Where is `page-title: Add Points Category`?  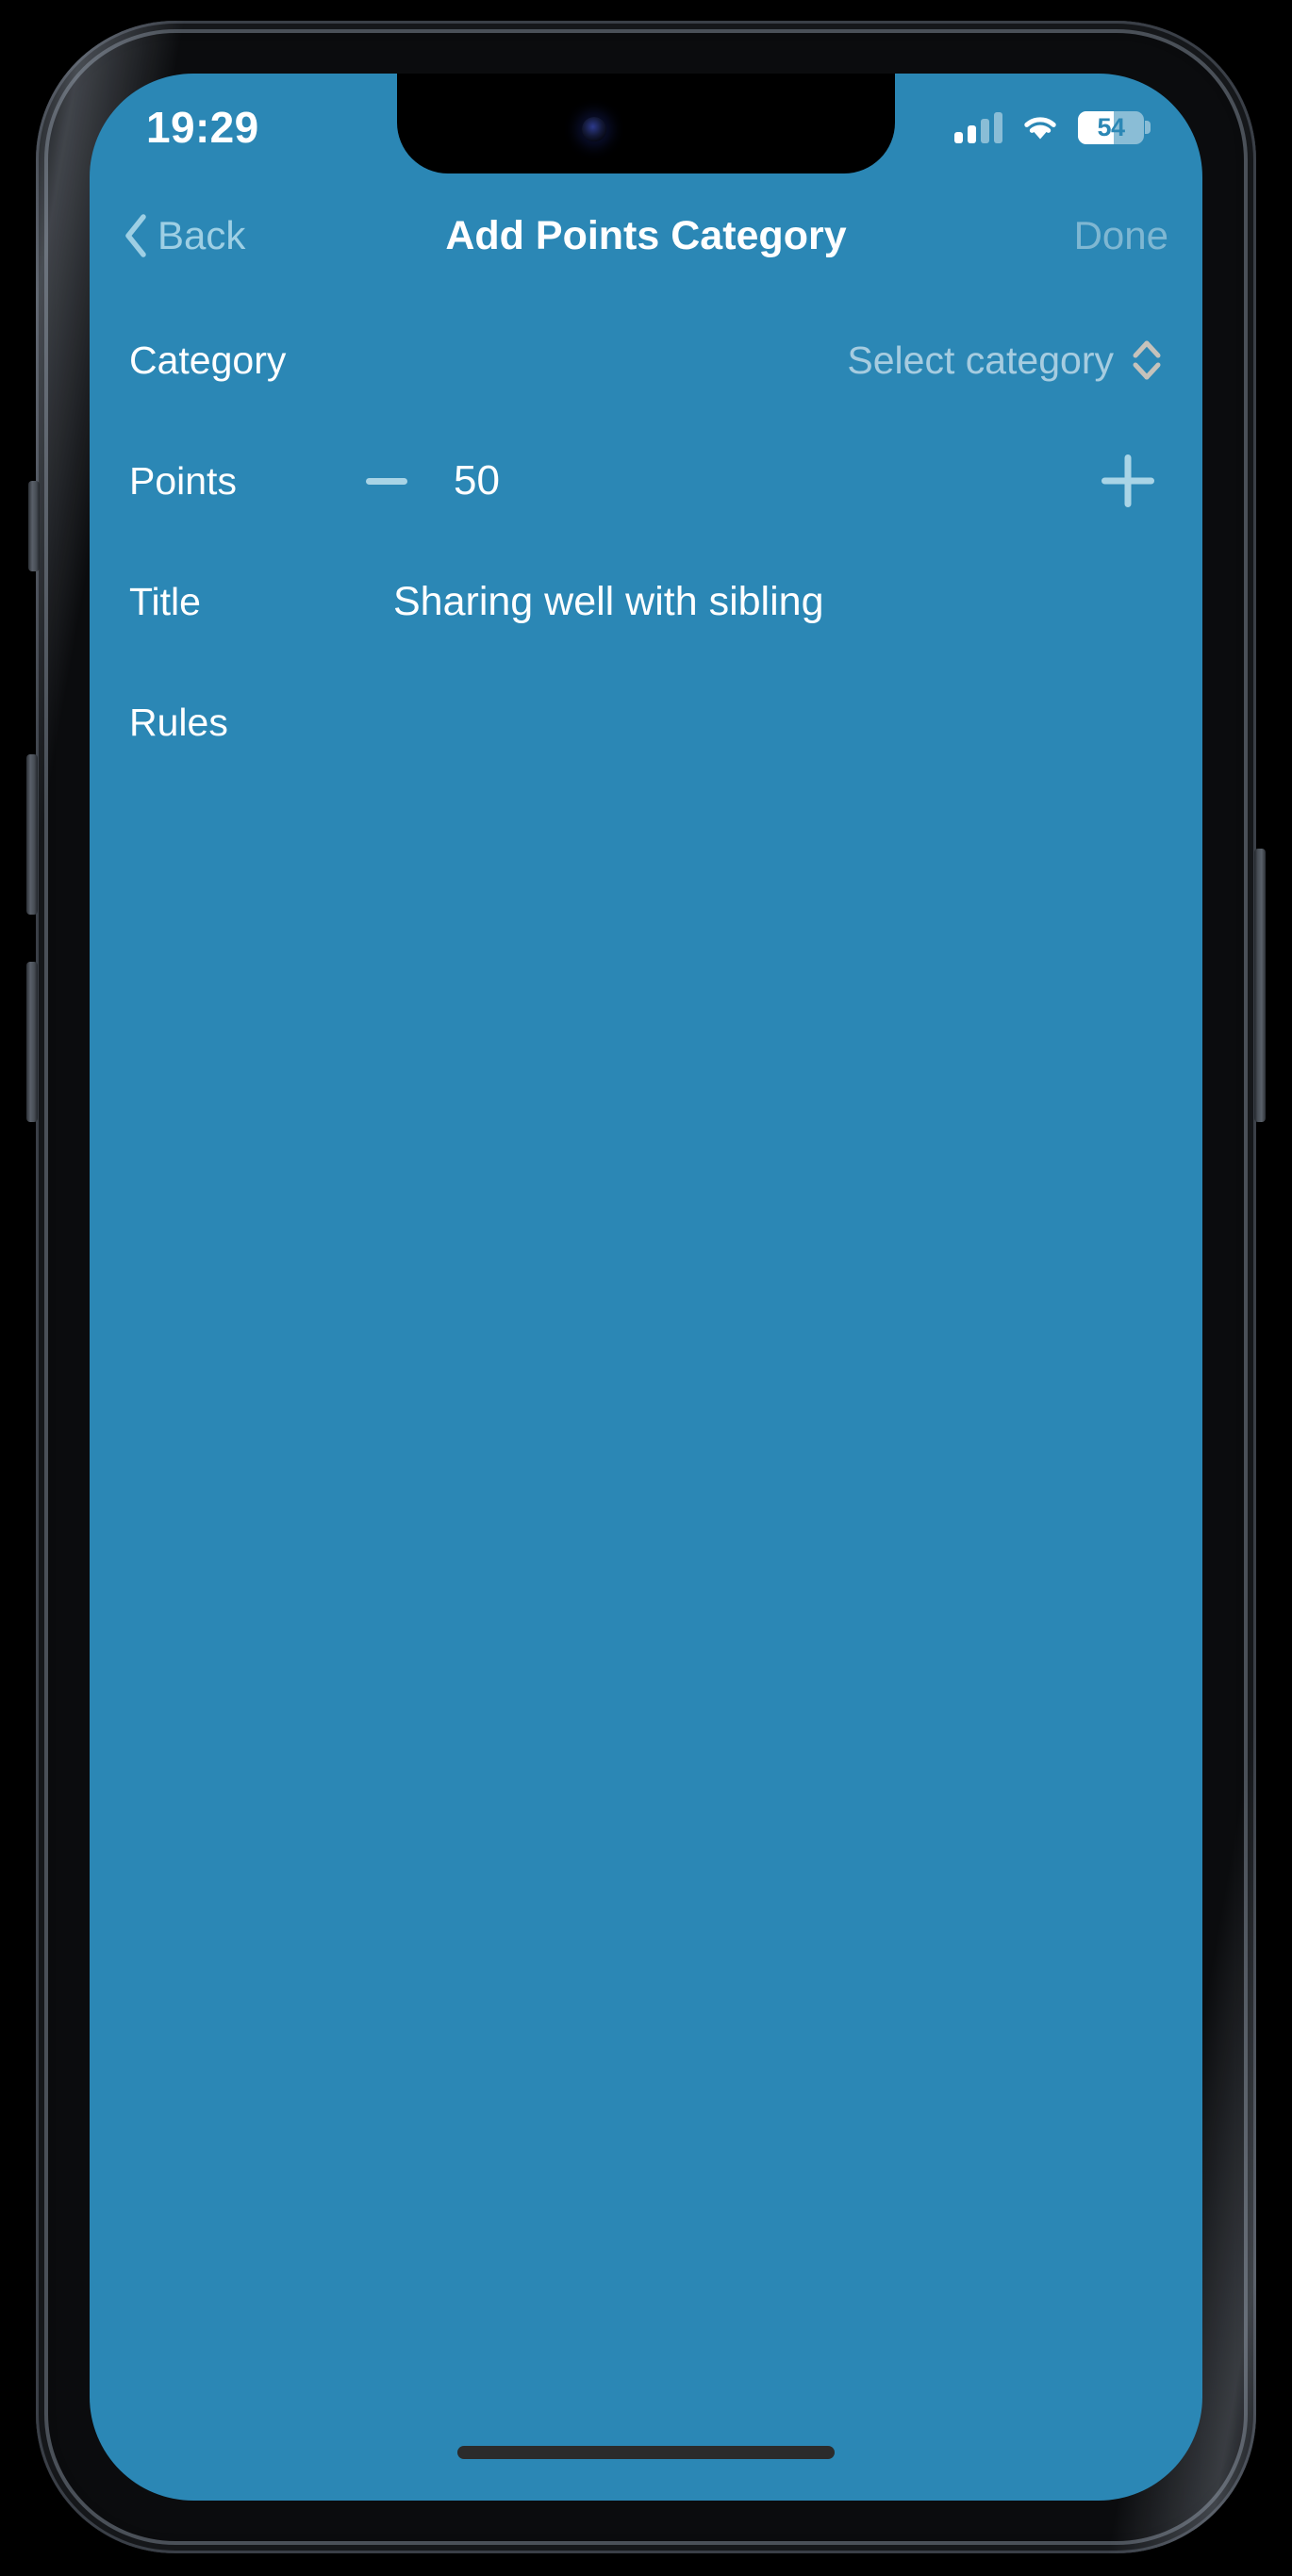
page-title: Add Points Category is located at coordinates (646, 235).